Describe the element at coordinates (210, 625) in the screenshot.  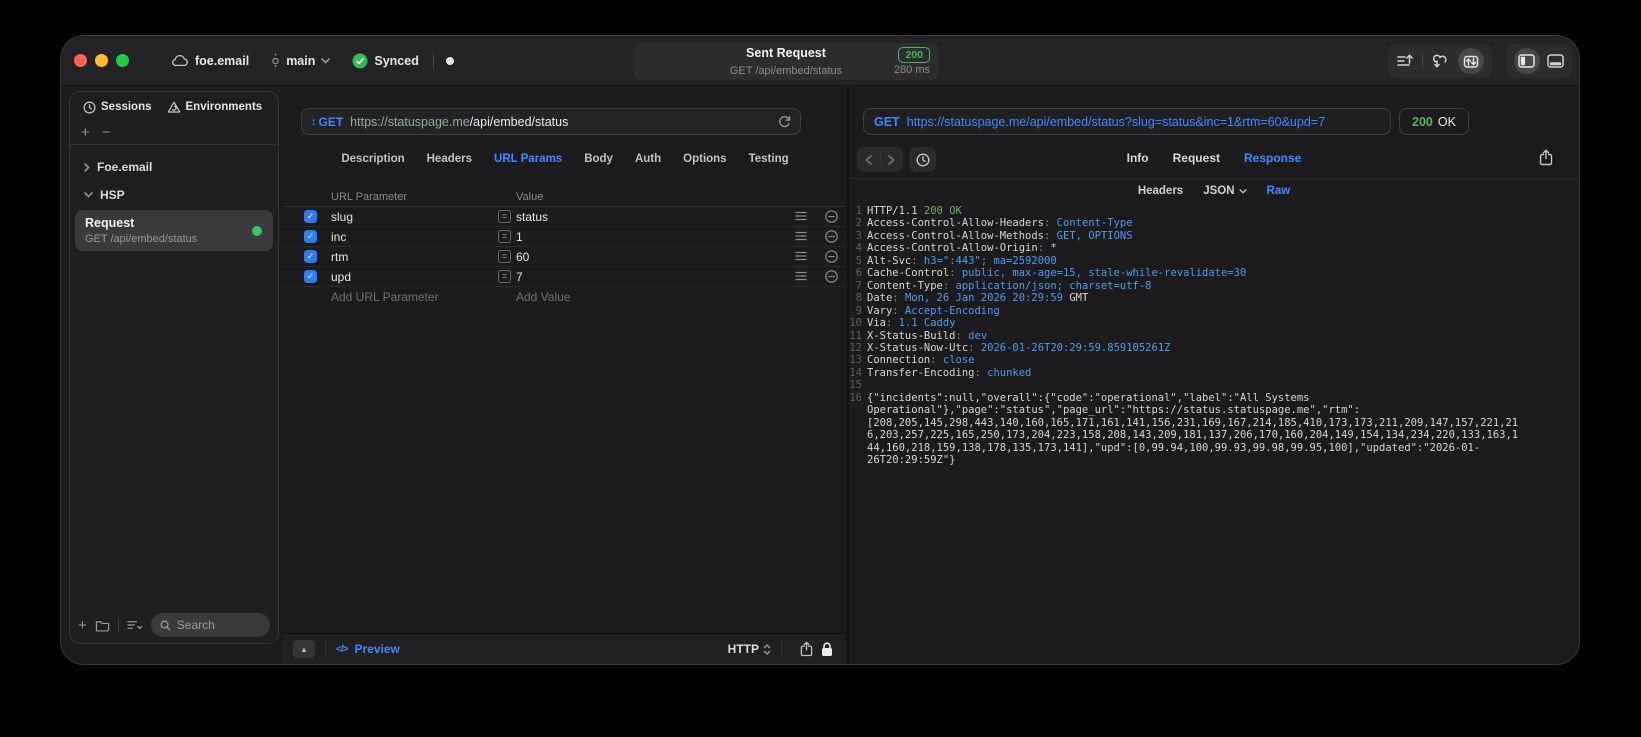
I see `search-input: Search` at that location.